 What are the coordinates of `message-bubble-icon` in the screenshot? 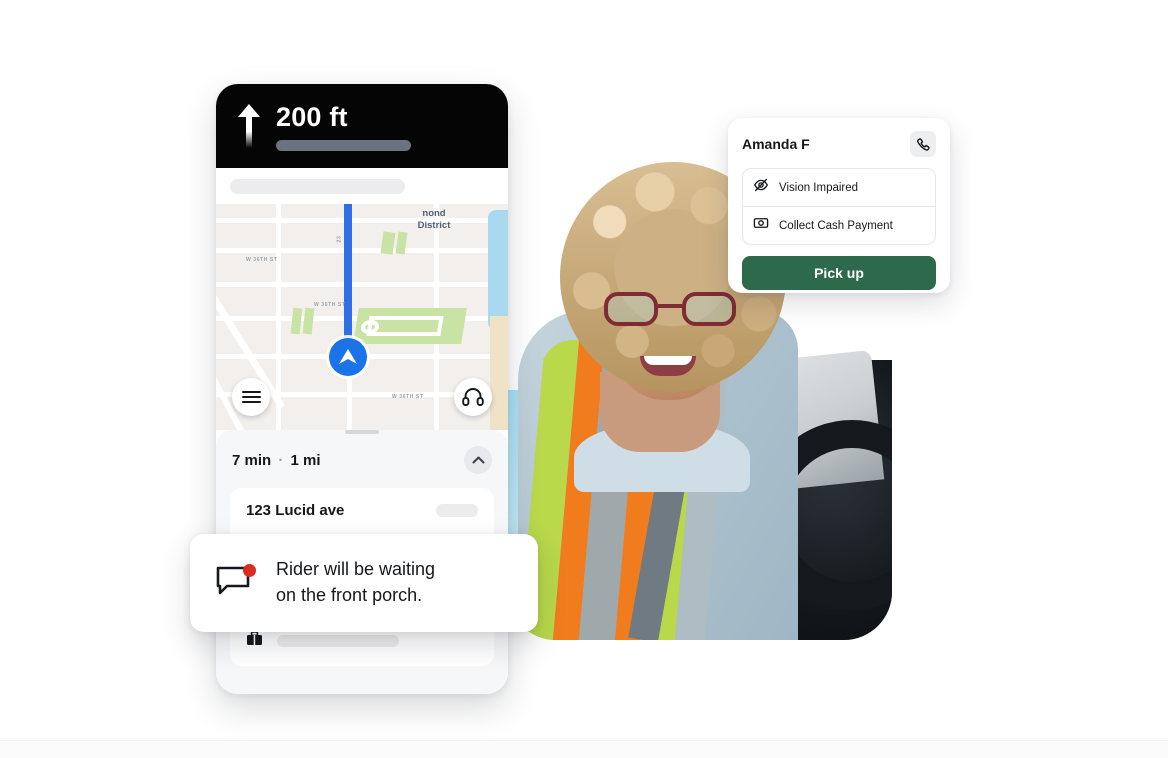 It's located at (236, 582).